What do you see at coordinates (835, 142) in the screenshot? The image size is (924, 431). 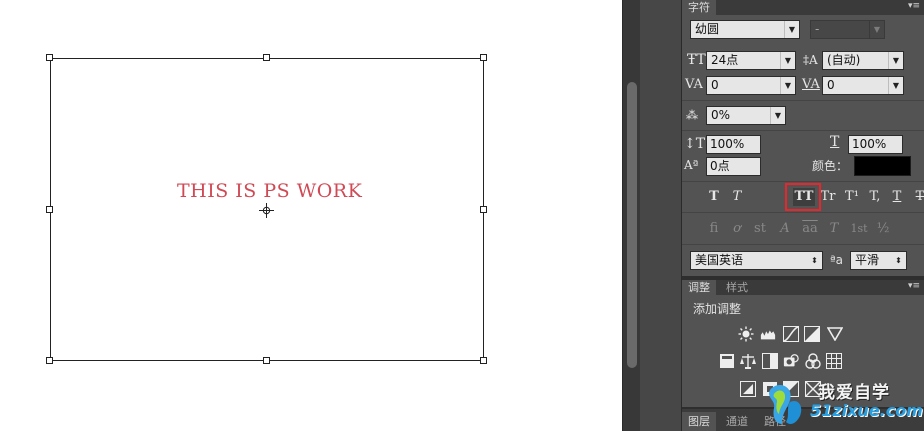 I see `horizontal-scale-icon: T` at bounding box center [835, 142].